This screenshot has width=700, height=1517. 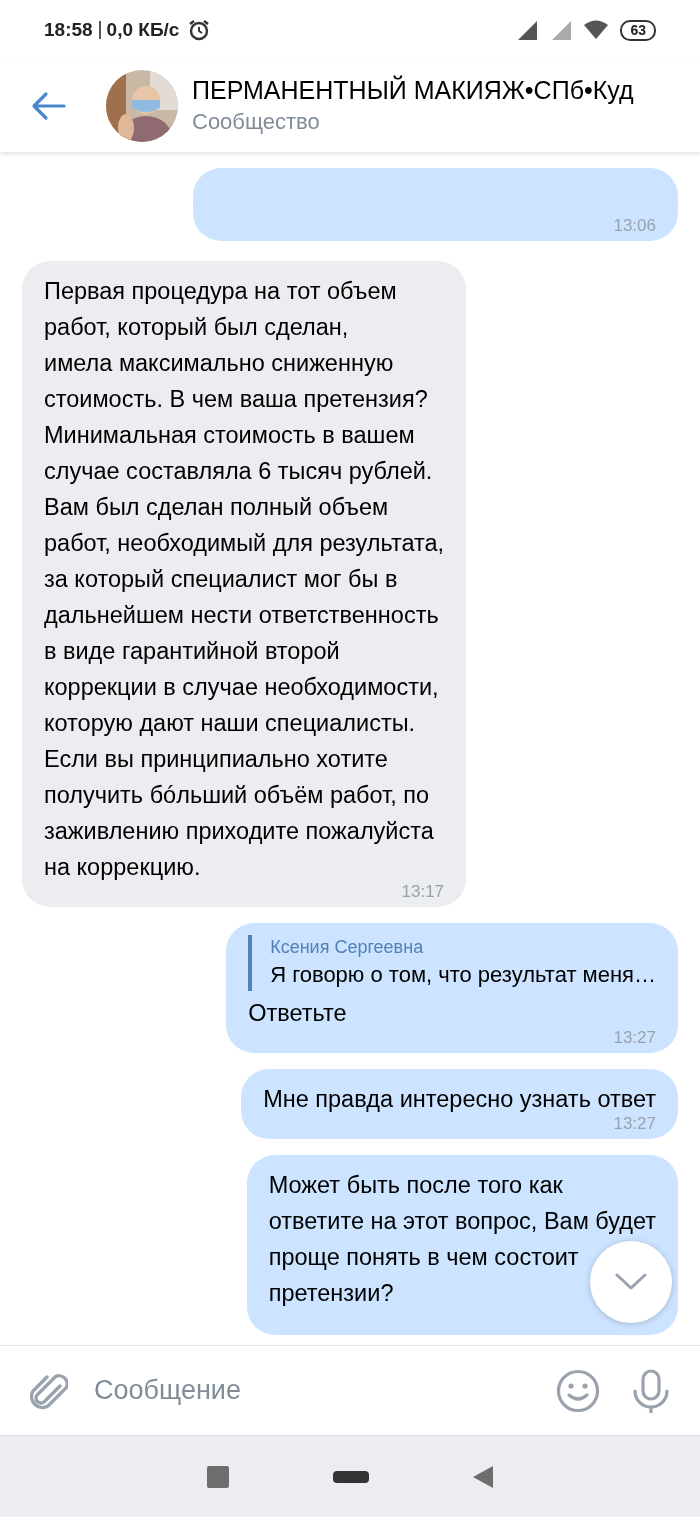 I want to click on text-line: за который специалист мог бы в, so click(x=221, y=579).